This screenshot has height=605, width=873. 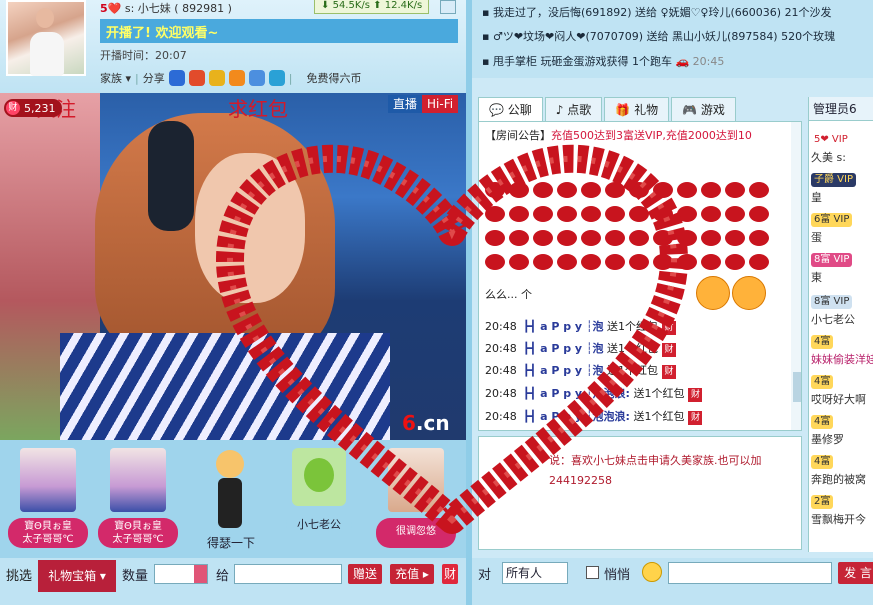 What do you see at coordinates (518, 135) in the screenshot?
I see `notice-tag: 【房间公告】` at bounding box center [518, 135].